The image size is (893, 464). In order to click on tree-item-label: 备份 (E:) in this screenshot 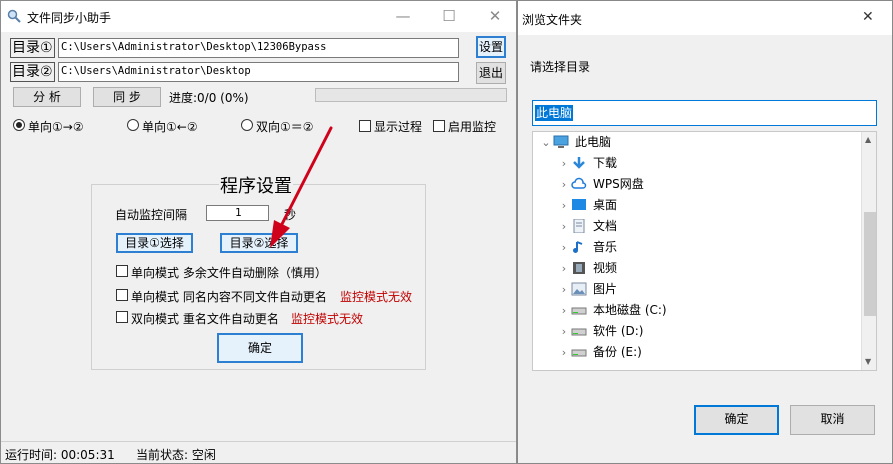, I will do `click(617, 352)`.